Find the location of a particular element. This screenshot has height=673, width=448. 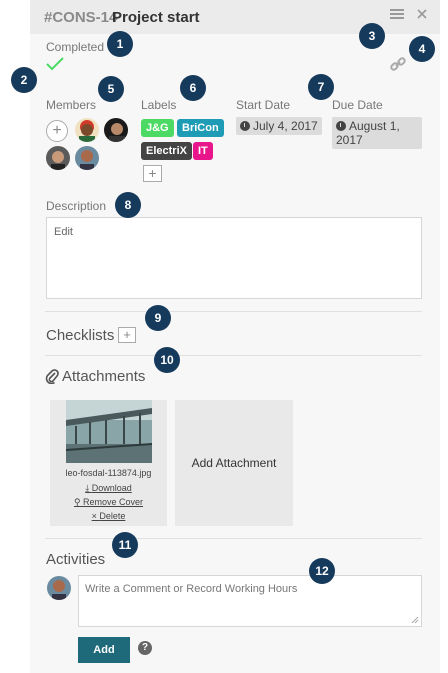

callout-badge: 1 is located at coordinates (120, 44).